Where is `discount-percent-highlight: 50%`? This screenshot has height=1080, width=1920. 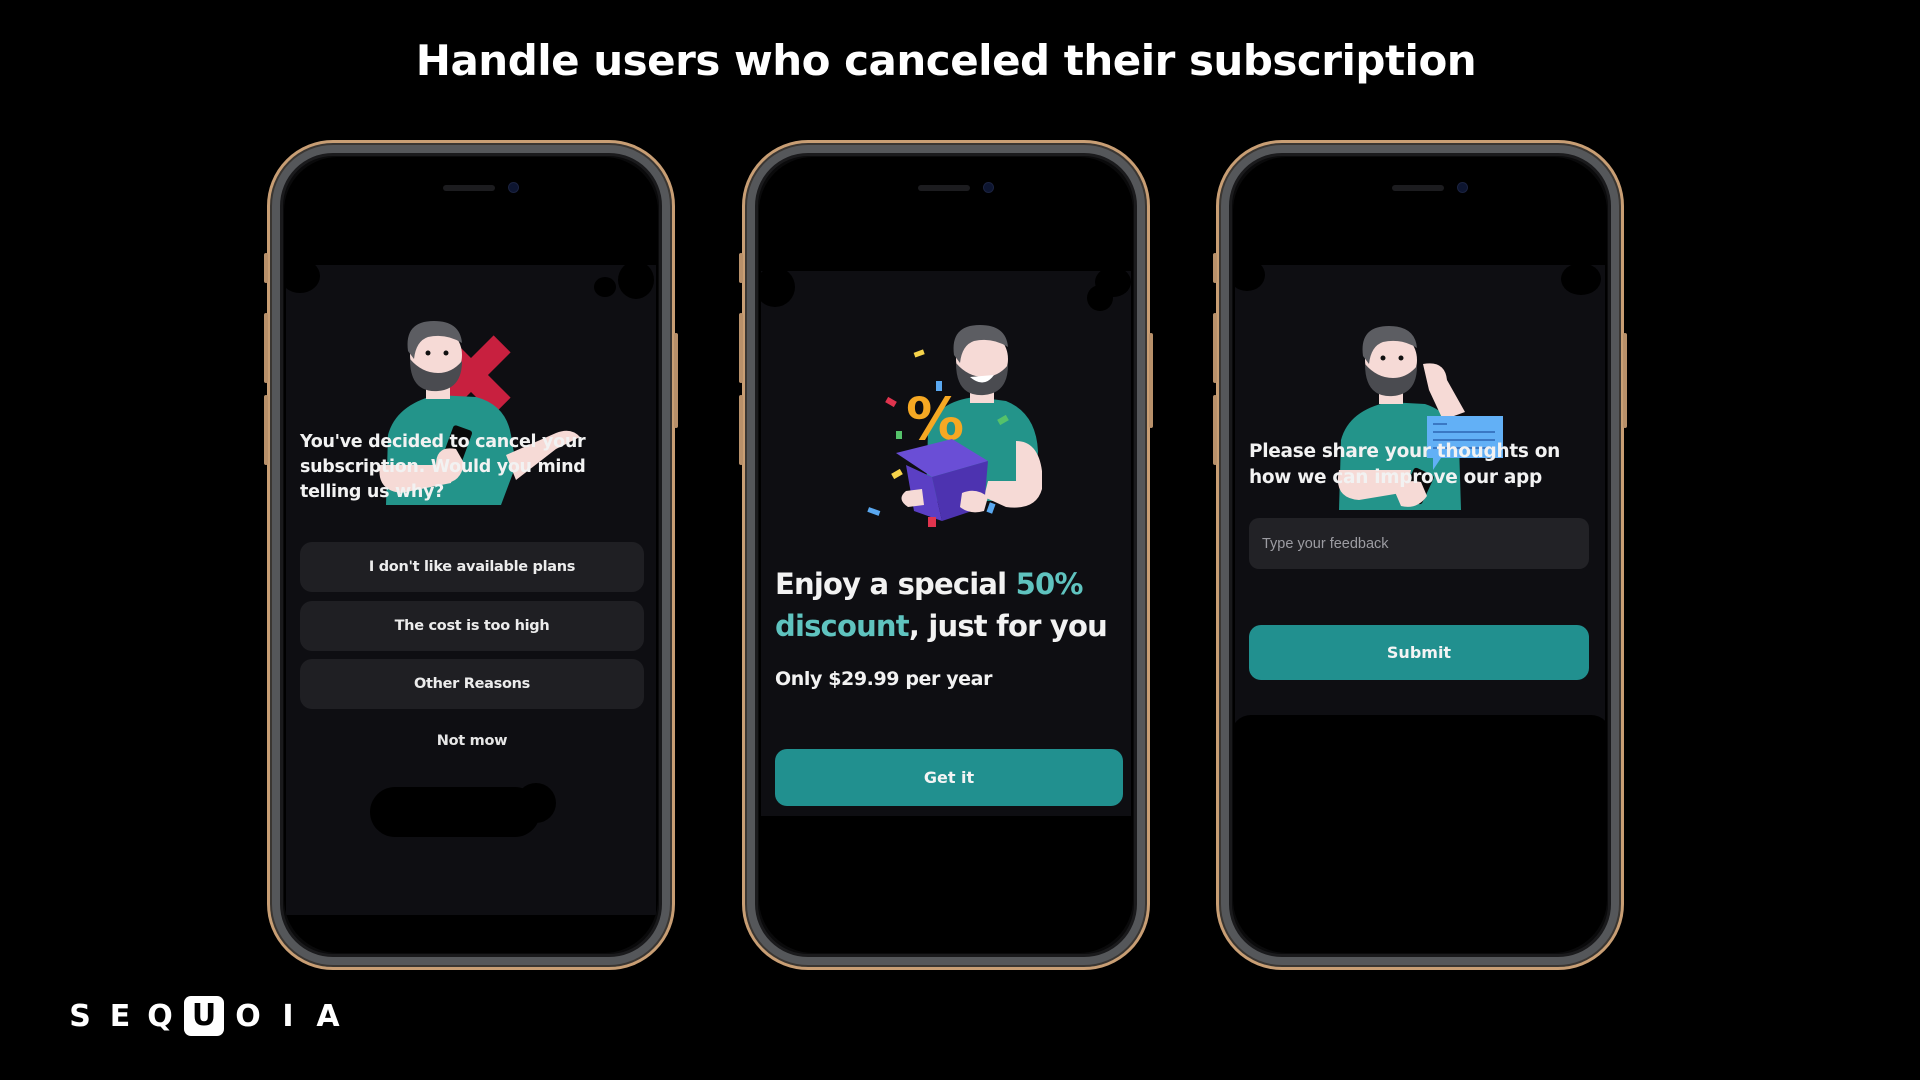 discount-percent-highlight: 50% is located at coordinates (1049, 584).